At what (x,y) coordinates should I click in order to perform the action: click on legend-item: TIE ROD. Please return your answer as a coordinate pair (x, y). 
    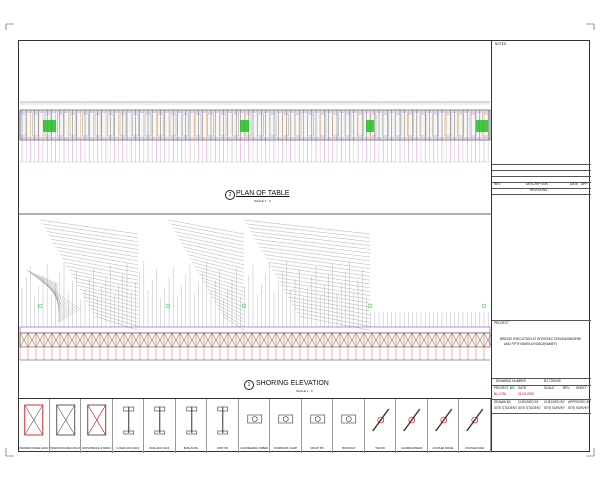
    Looking at the image, I should click on (381, 426).